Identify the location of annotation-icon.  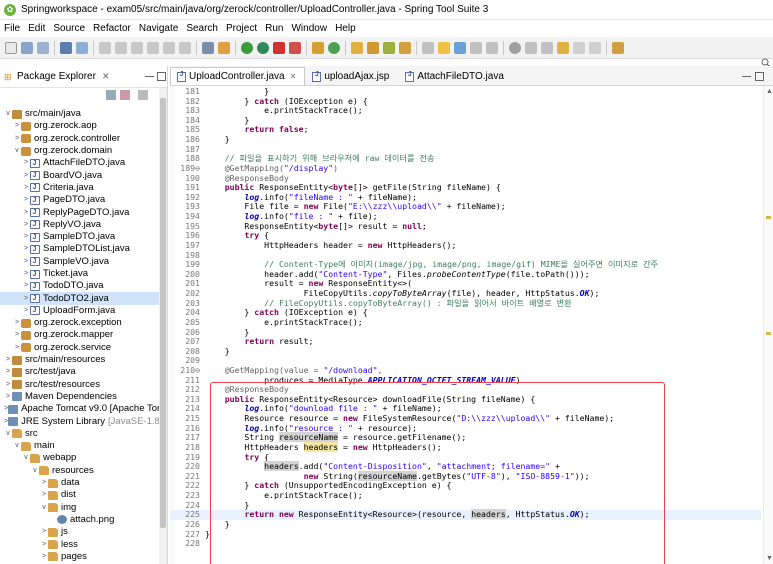
(444, 47).